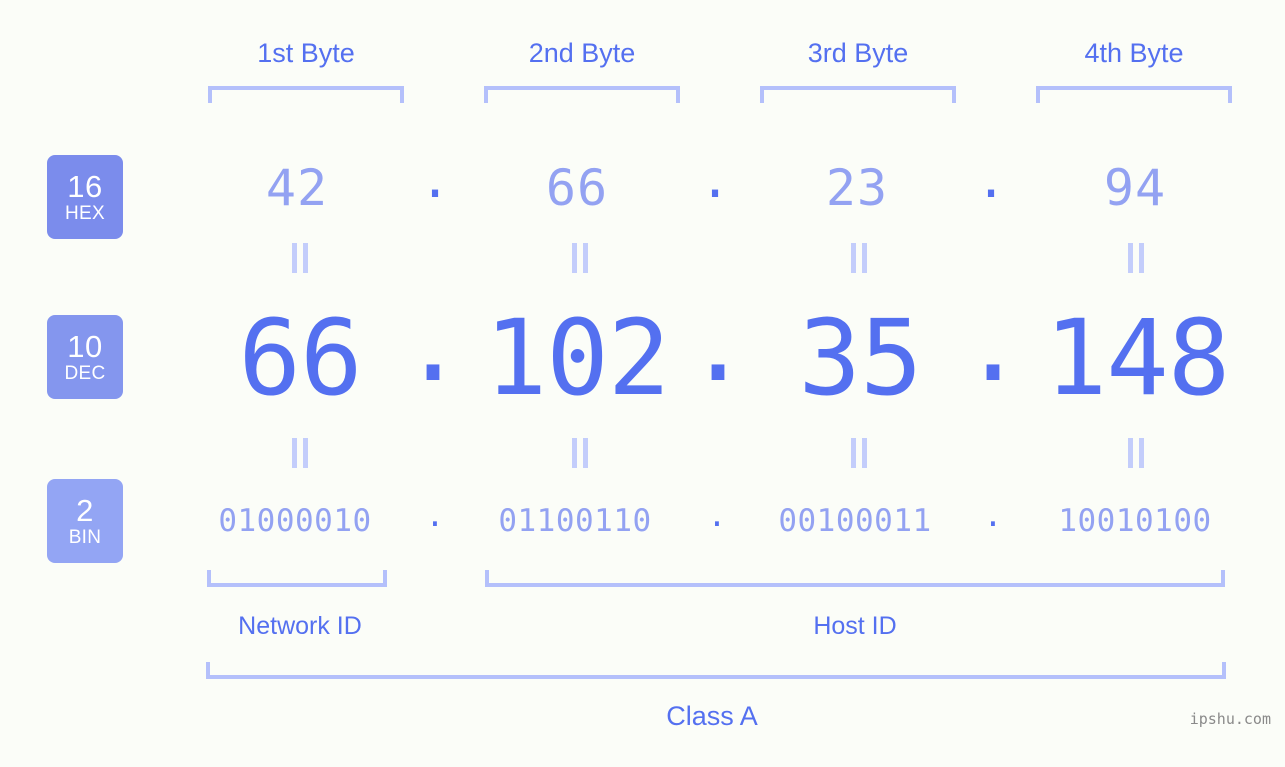  What do you see at coordinates (85, 186) in the screenshot?
I see `base-badge-hex-number: 16` at bounding box center [85, 186].